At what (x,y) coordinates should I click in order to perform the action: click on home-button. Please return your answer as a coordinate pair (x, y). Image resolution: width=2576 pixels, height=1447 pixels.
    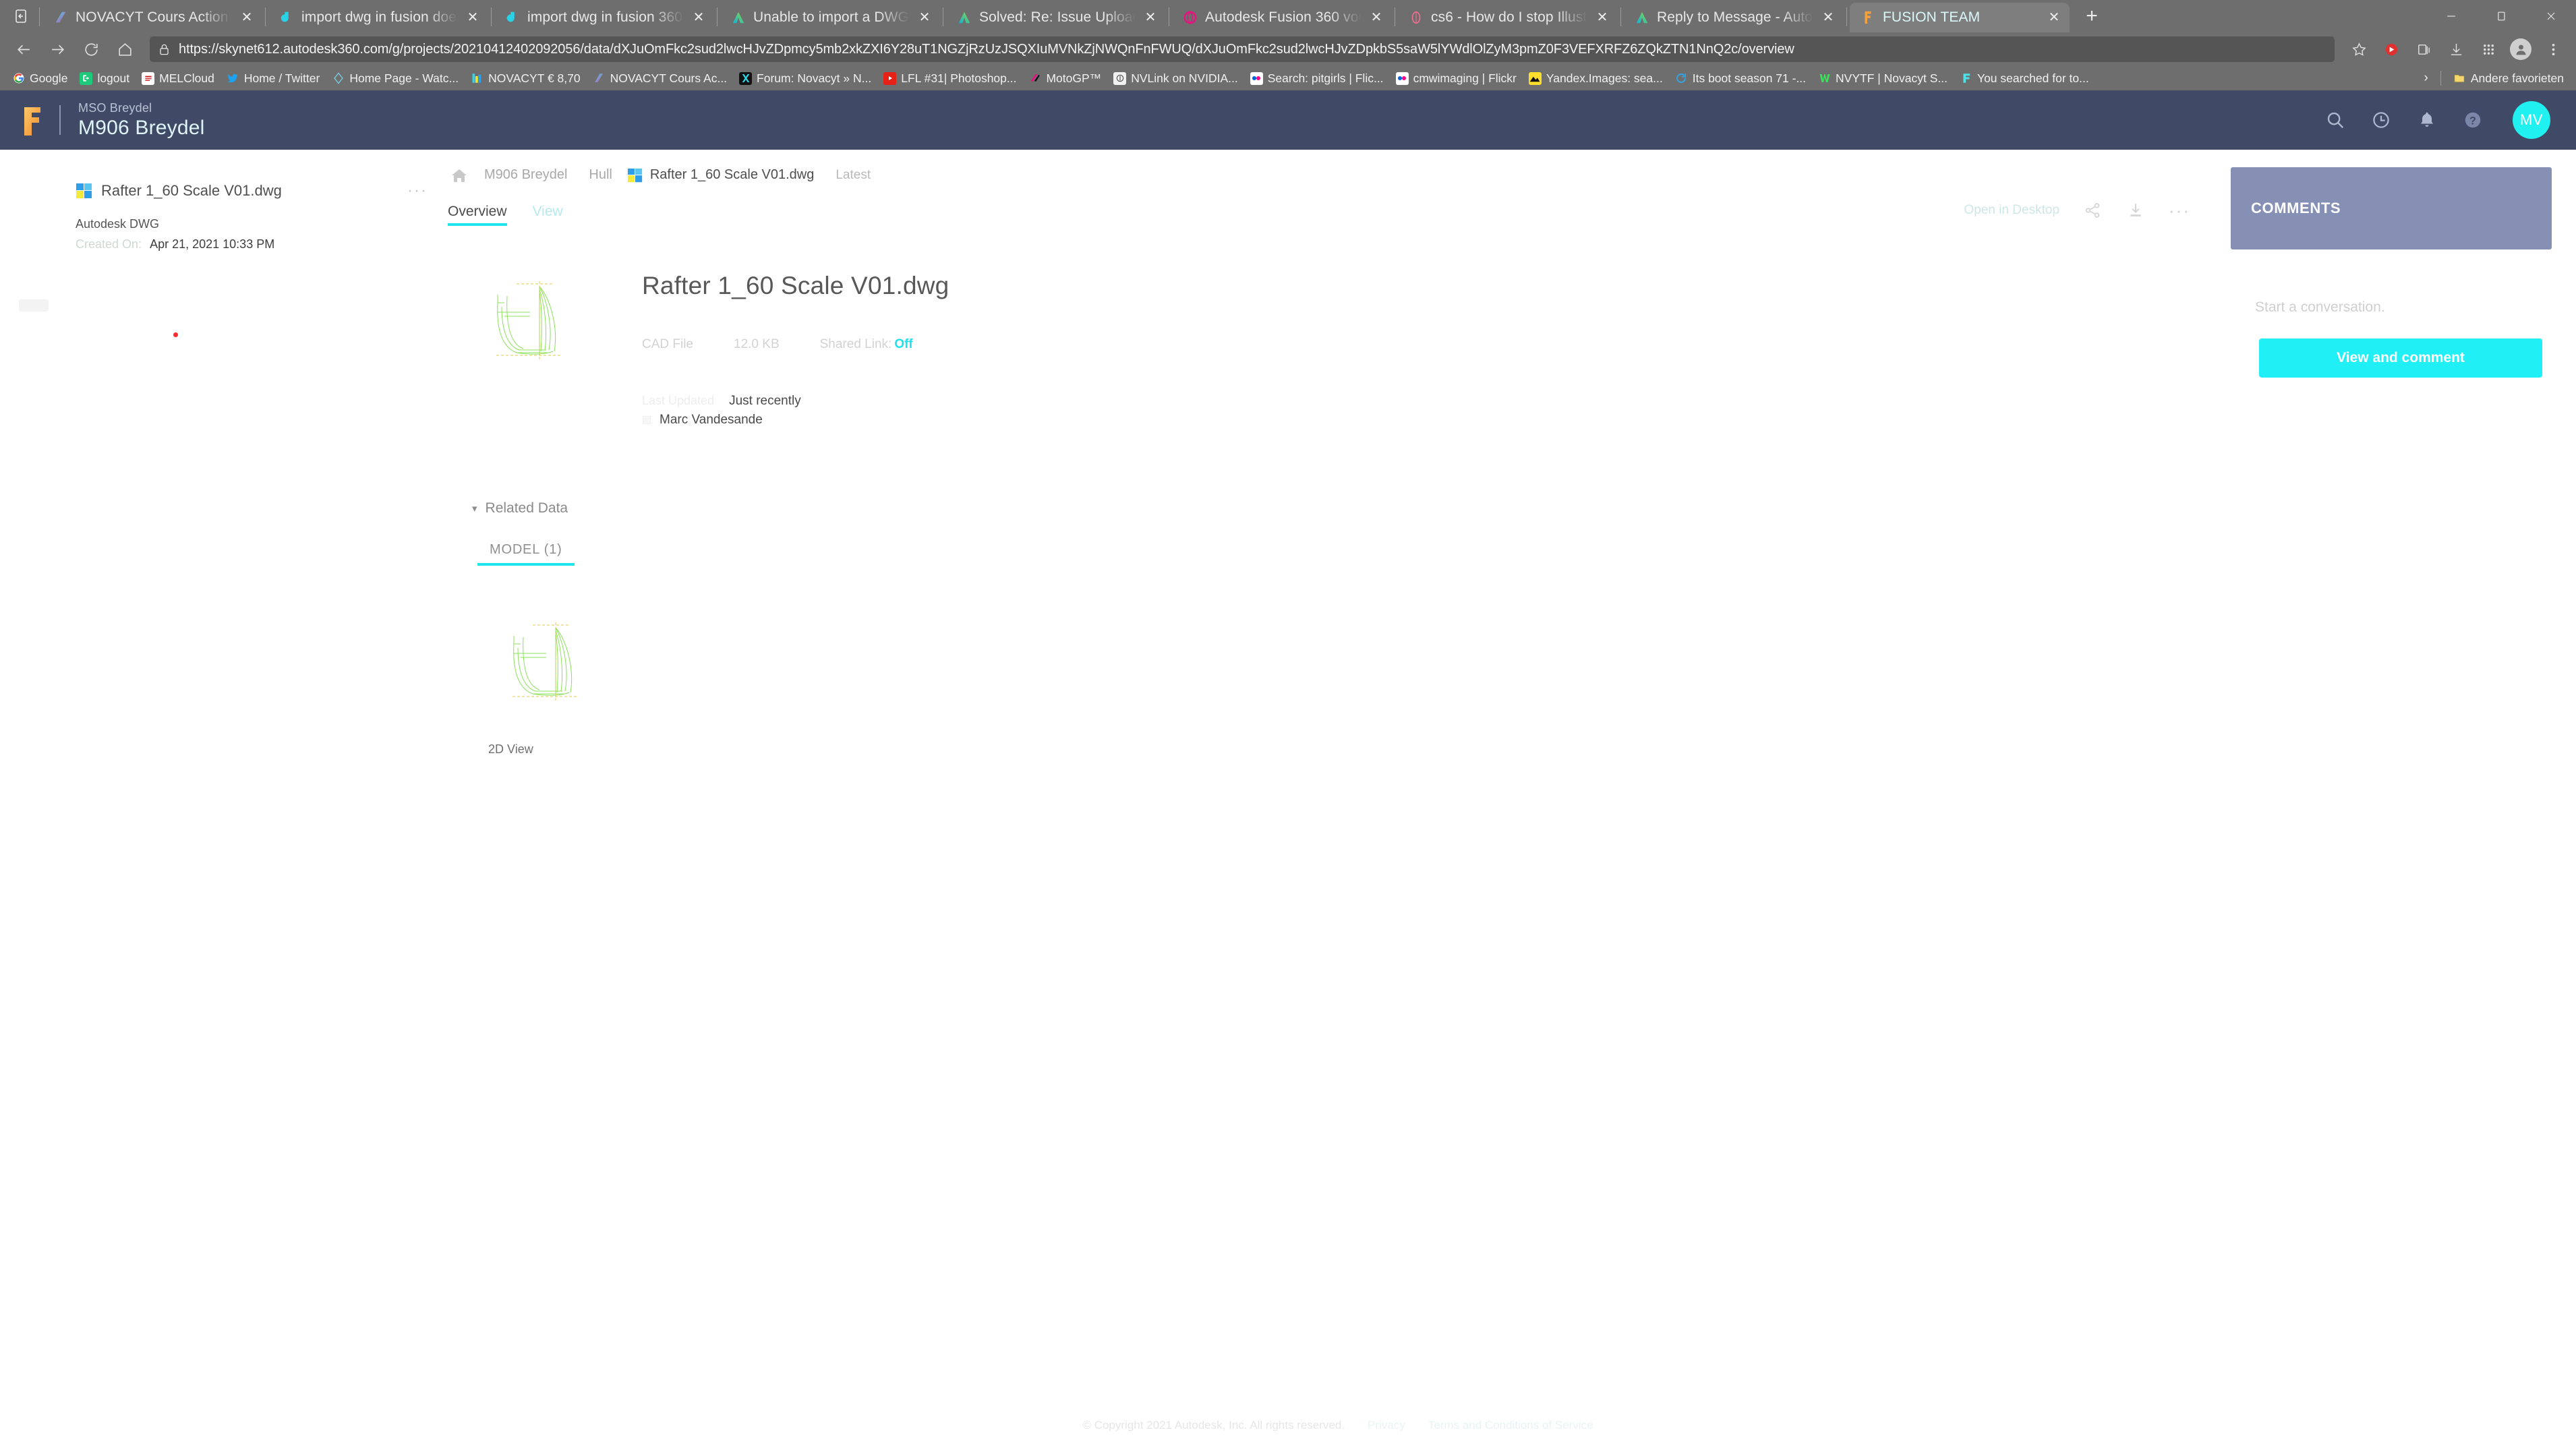
    Looking at the image, I should click on (125, 49).